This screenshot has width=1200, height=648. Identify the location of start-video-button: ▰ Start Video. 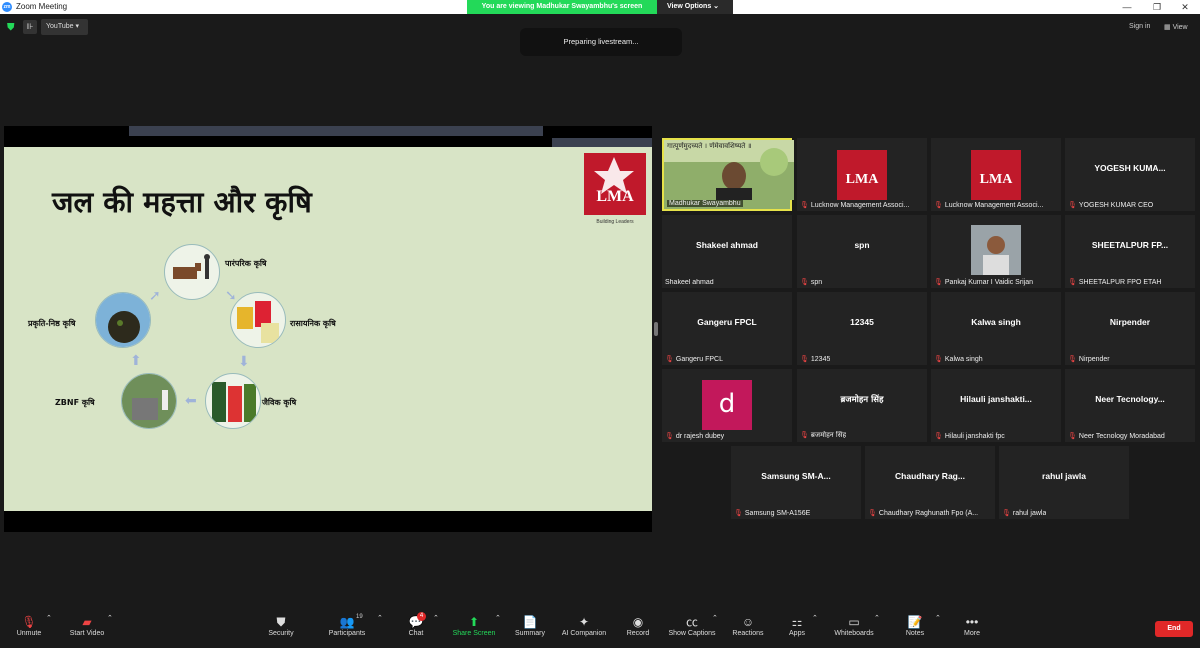
(87, 625).